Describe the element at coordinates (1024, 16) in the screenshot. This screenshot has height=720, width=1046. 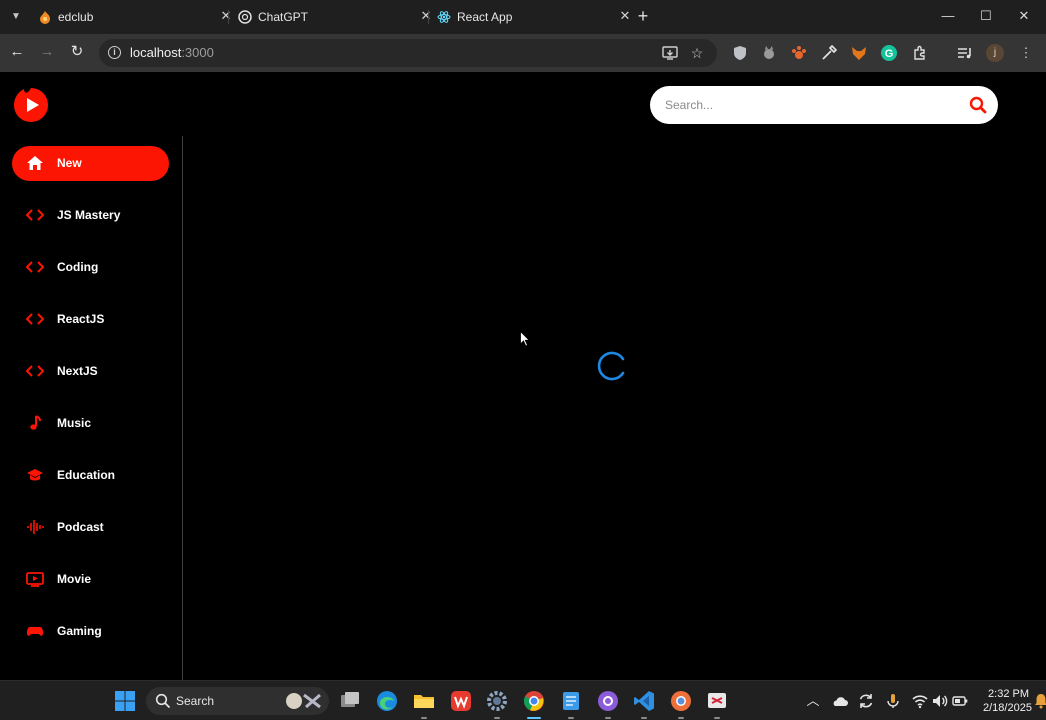
I see `close-window-button: ✕` at that location.